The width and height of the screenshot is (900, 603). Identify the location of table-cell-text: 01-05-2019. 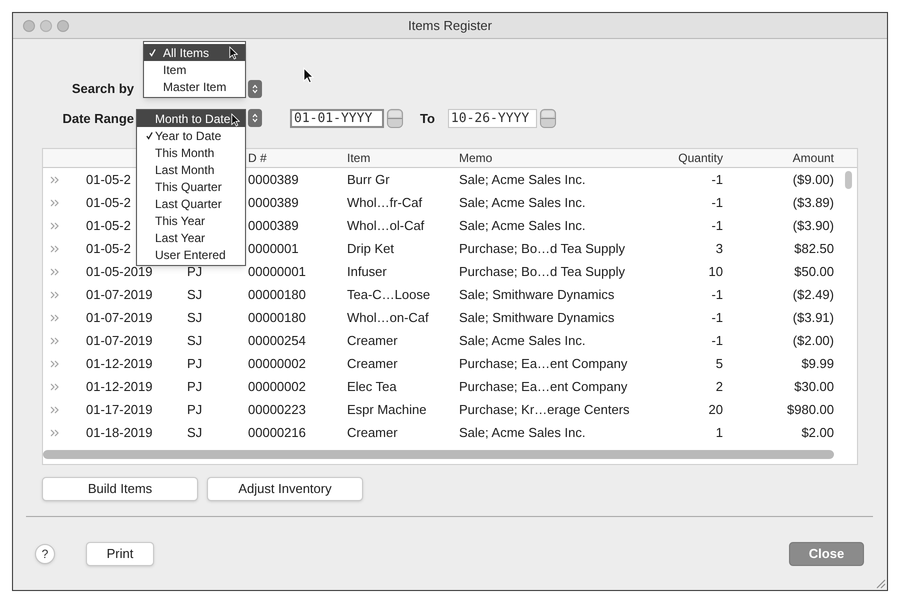
(119, 271).